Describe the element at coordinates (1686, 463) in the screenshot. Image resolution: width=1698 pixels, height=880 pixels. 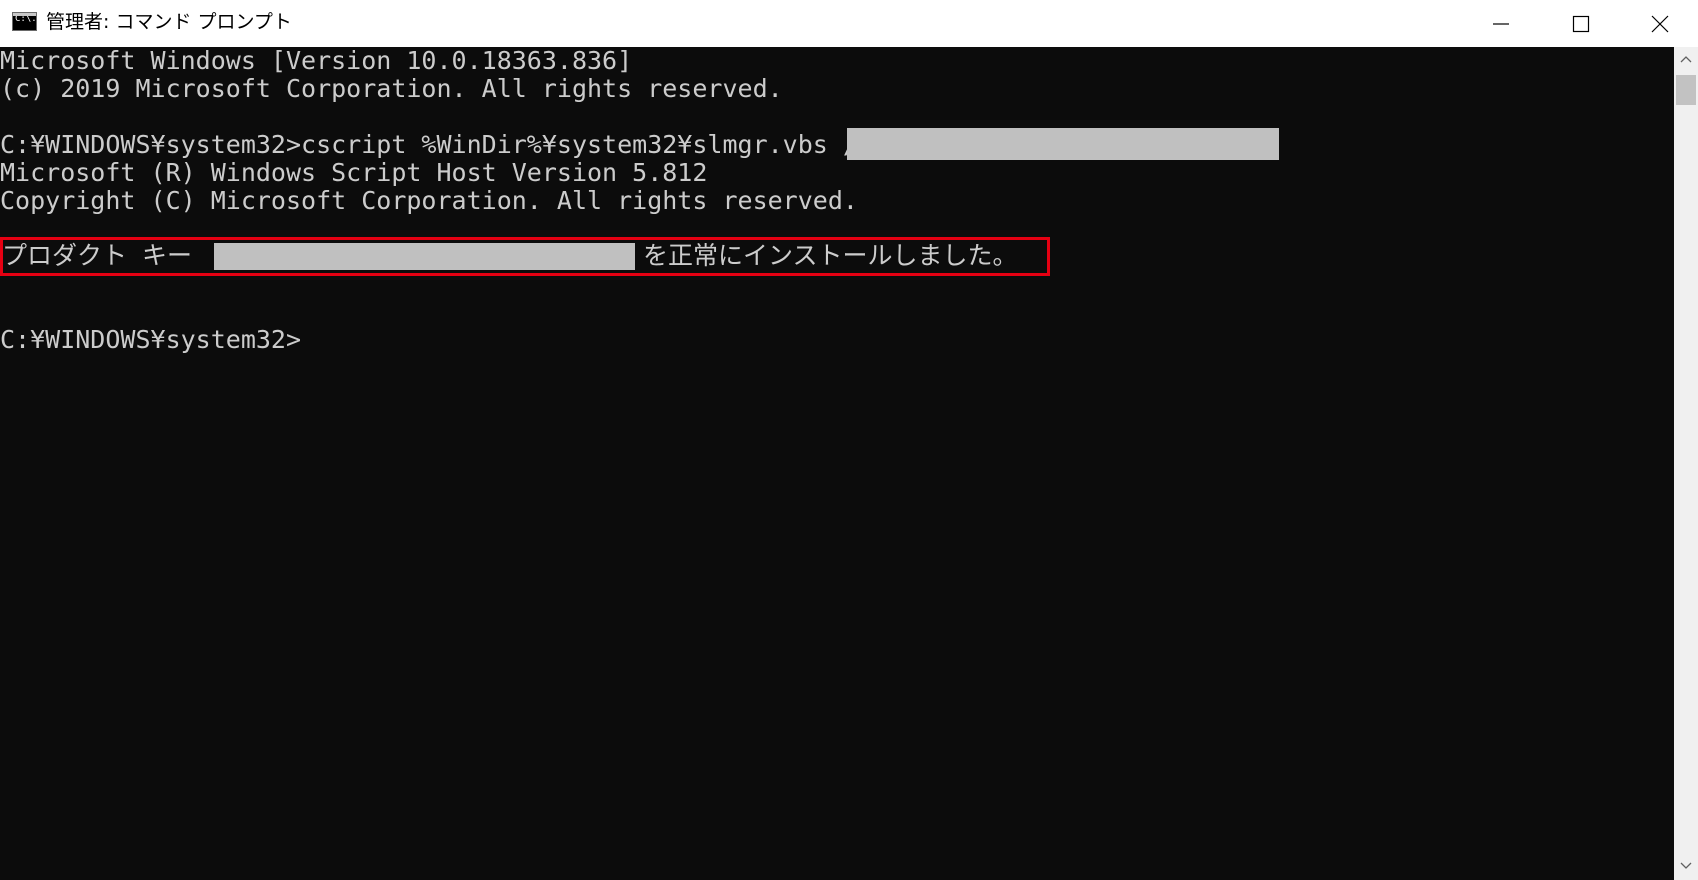
I see `vertical-scrollbar` at that location.